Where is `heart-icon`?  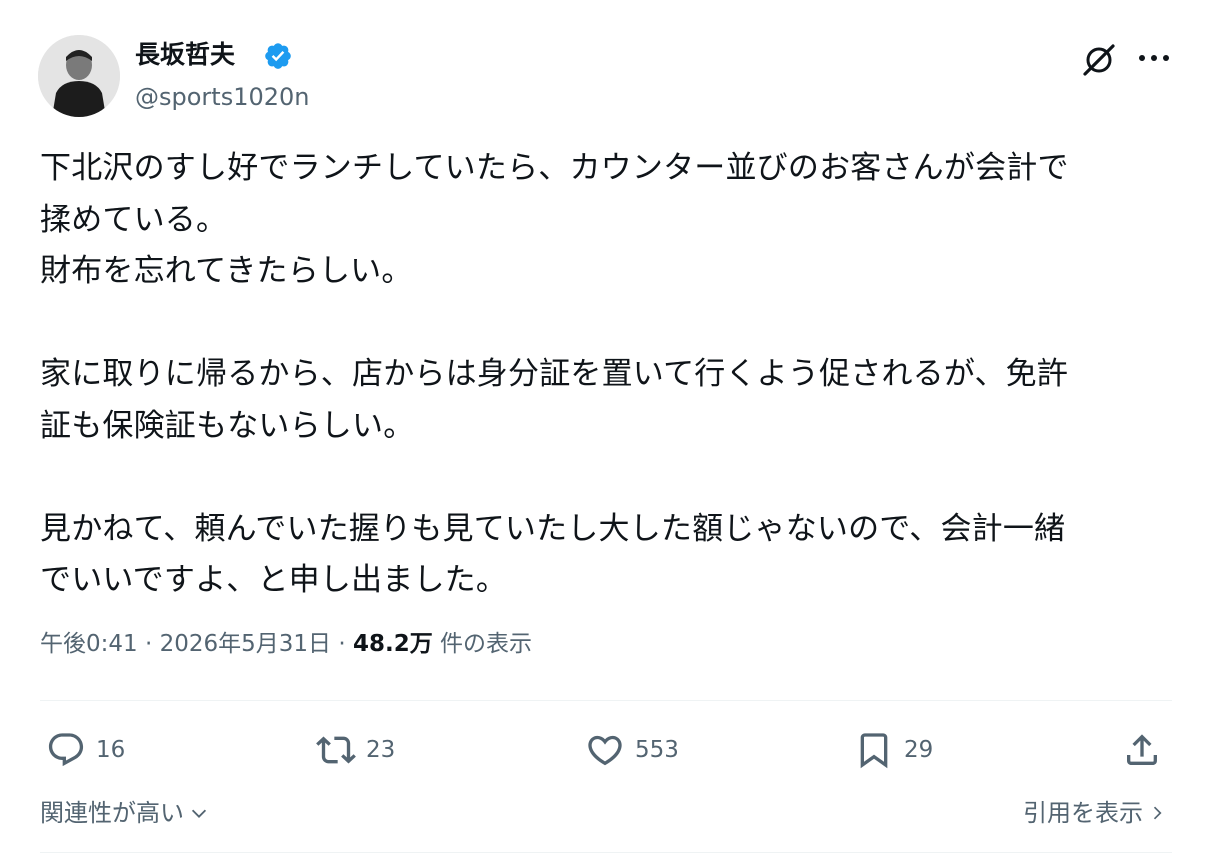
heart-icon is located at coordinates (605, 750).